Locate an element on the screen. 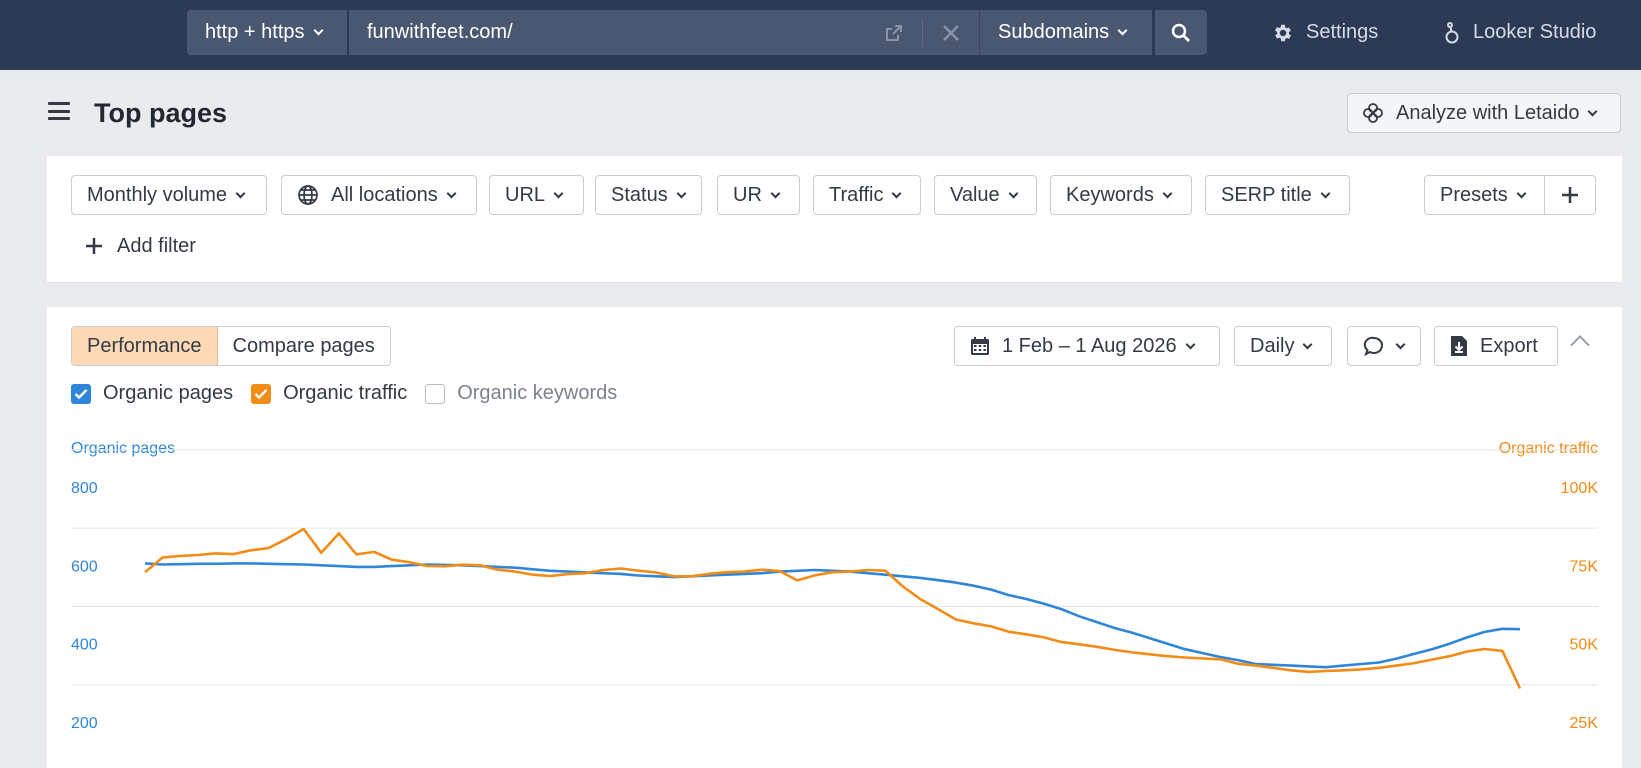 The image size is (1641, 768). checkbox-organic-pages: Organic pages is located at coordinates (152, 393).